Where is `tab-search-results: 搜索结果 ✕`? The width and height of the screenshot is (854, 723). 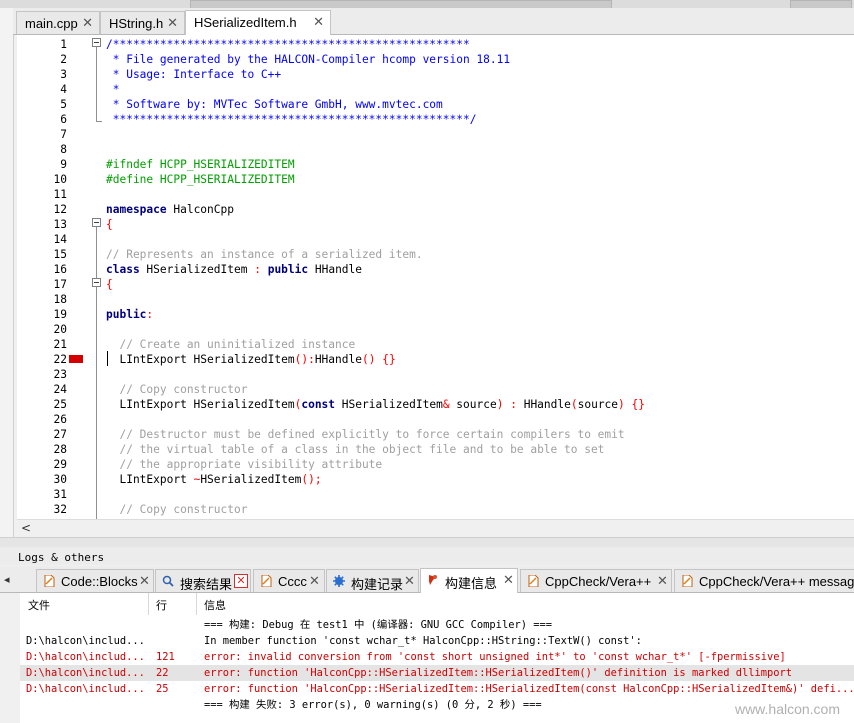 tab-search-results: 搜索结果 ✕ is located at coordinates (203, 580).